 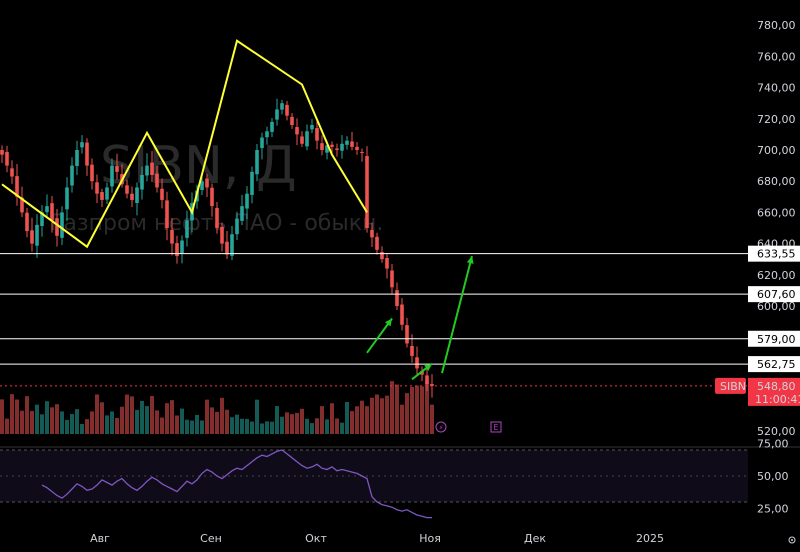 What do you see at coordinates (776, 294) in the screenshot?
I see `level-tag-label: 607,60` at bounding box center [776, 294].